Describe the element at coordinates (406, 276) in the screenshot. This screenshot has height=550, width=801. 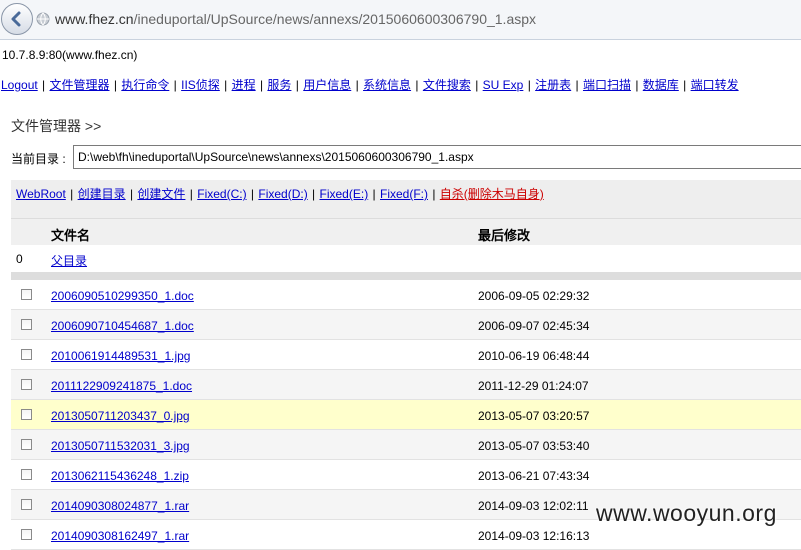
I see `table-divider` at that location.